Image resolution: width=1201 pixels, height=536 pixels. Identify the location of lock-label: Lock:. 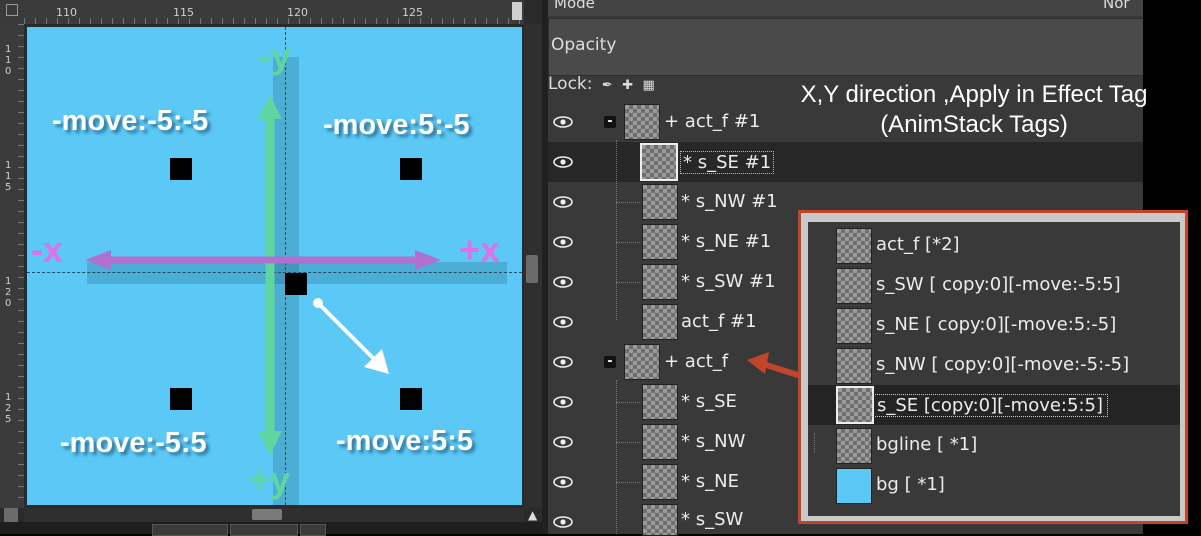
(570, 84).